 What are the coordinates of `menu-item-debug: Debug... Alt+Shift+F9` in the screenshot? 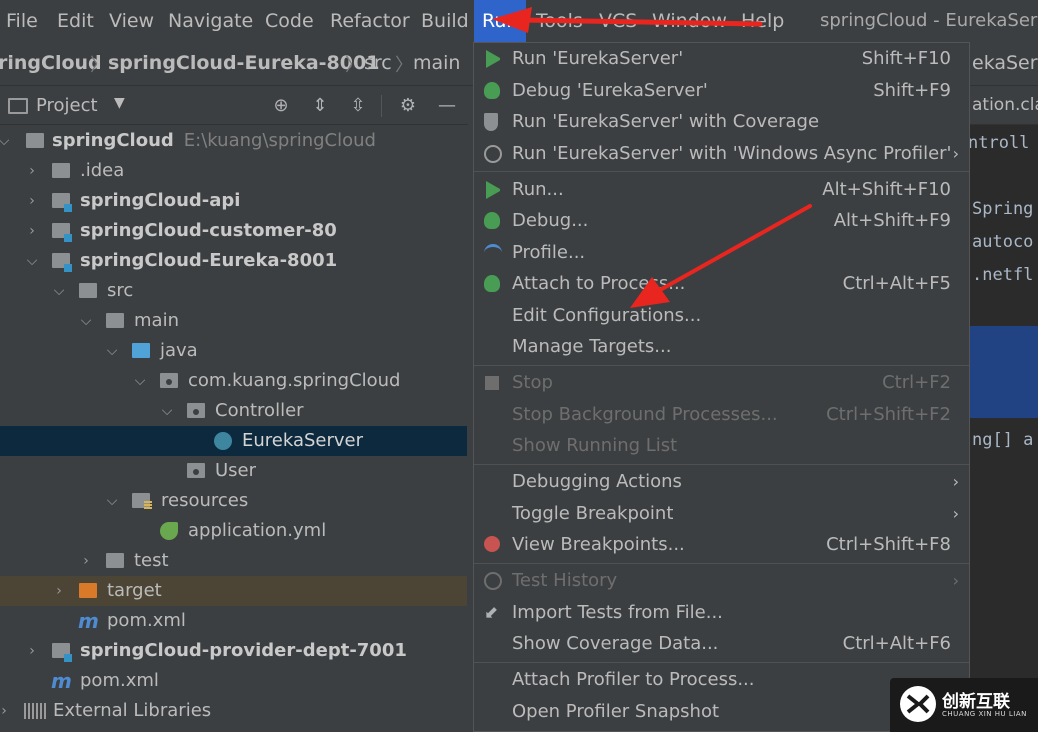 It's located at (721, 220).